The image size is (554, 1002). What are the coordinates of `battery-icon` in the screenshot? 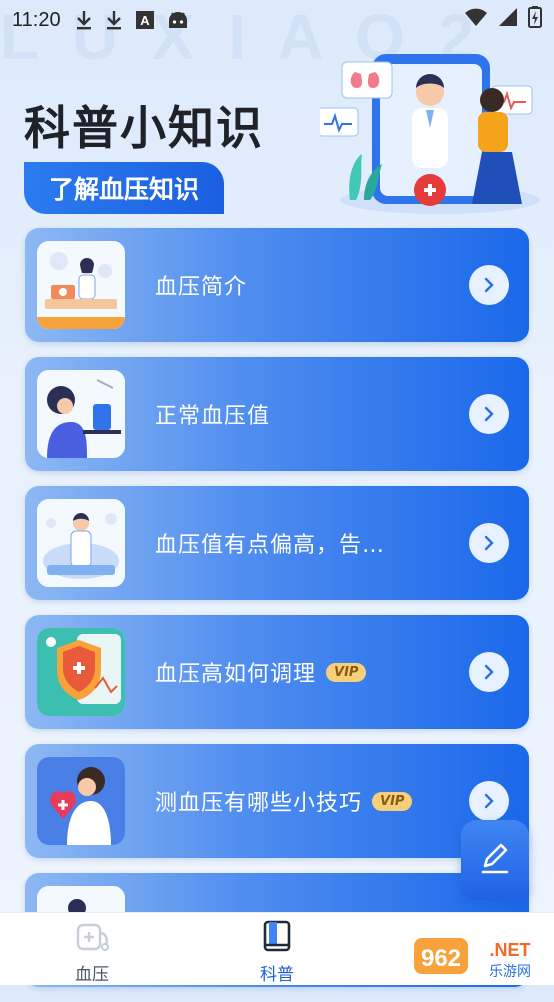 It's located at (535, 20).